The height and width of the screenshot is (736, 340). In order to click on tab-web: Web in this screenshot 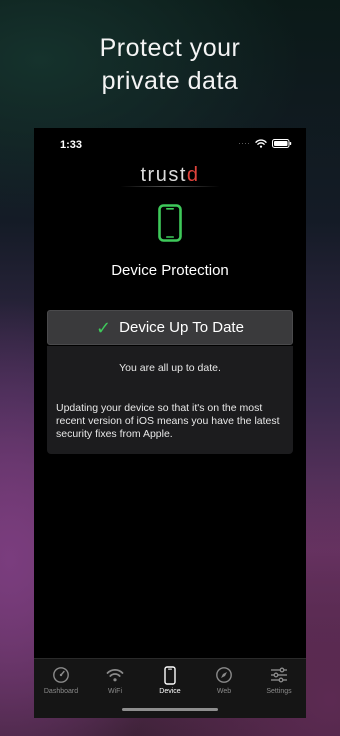, I will do `click(224, 680)`.